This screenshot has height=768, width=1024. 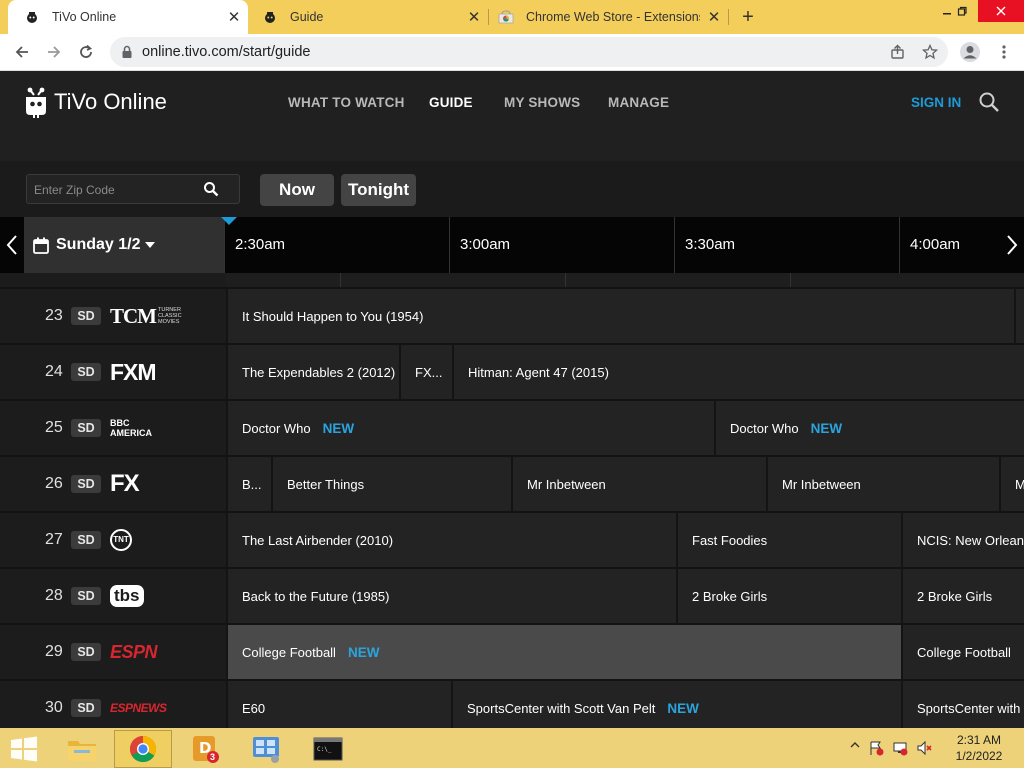 I want to click on close-window-button, so click(x=1001, y=11).